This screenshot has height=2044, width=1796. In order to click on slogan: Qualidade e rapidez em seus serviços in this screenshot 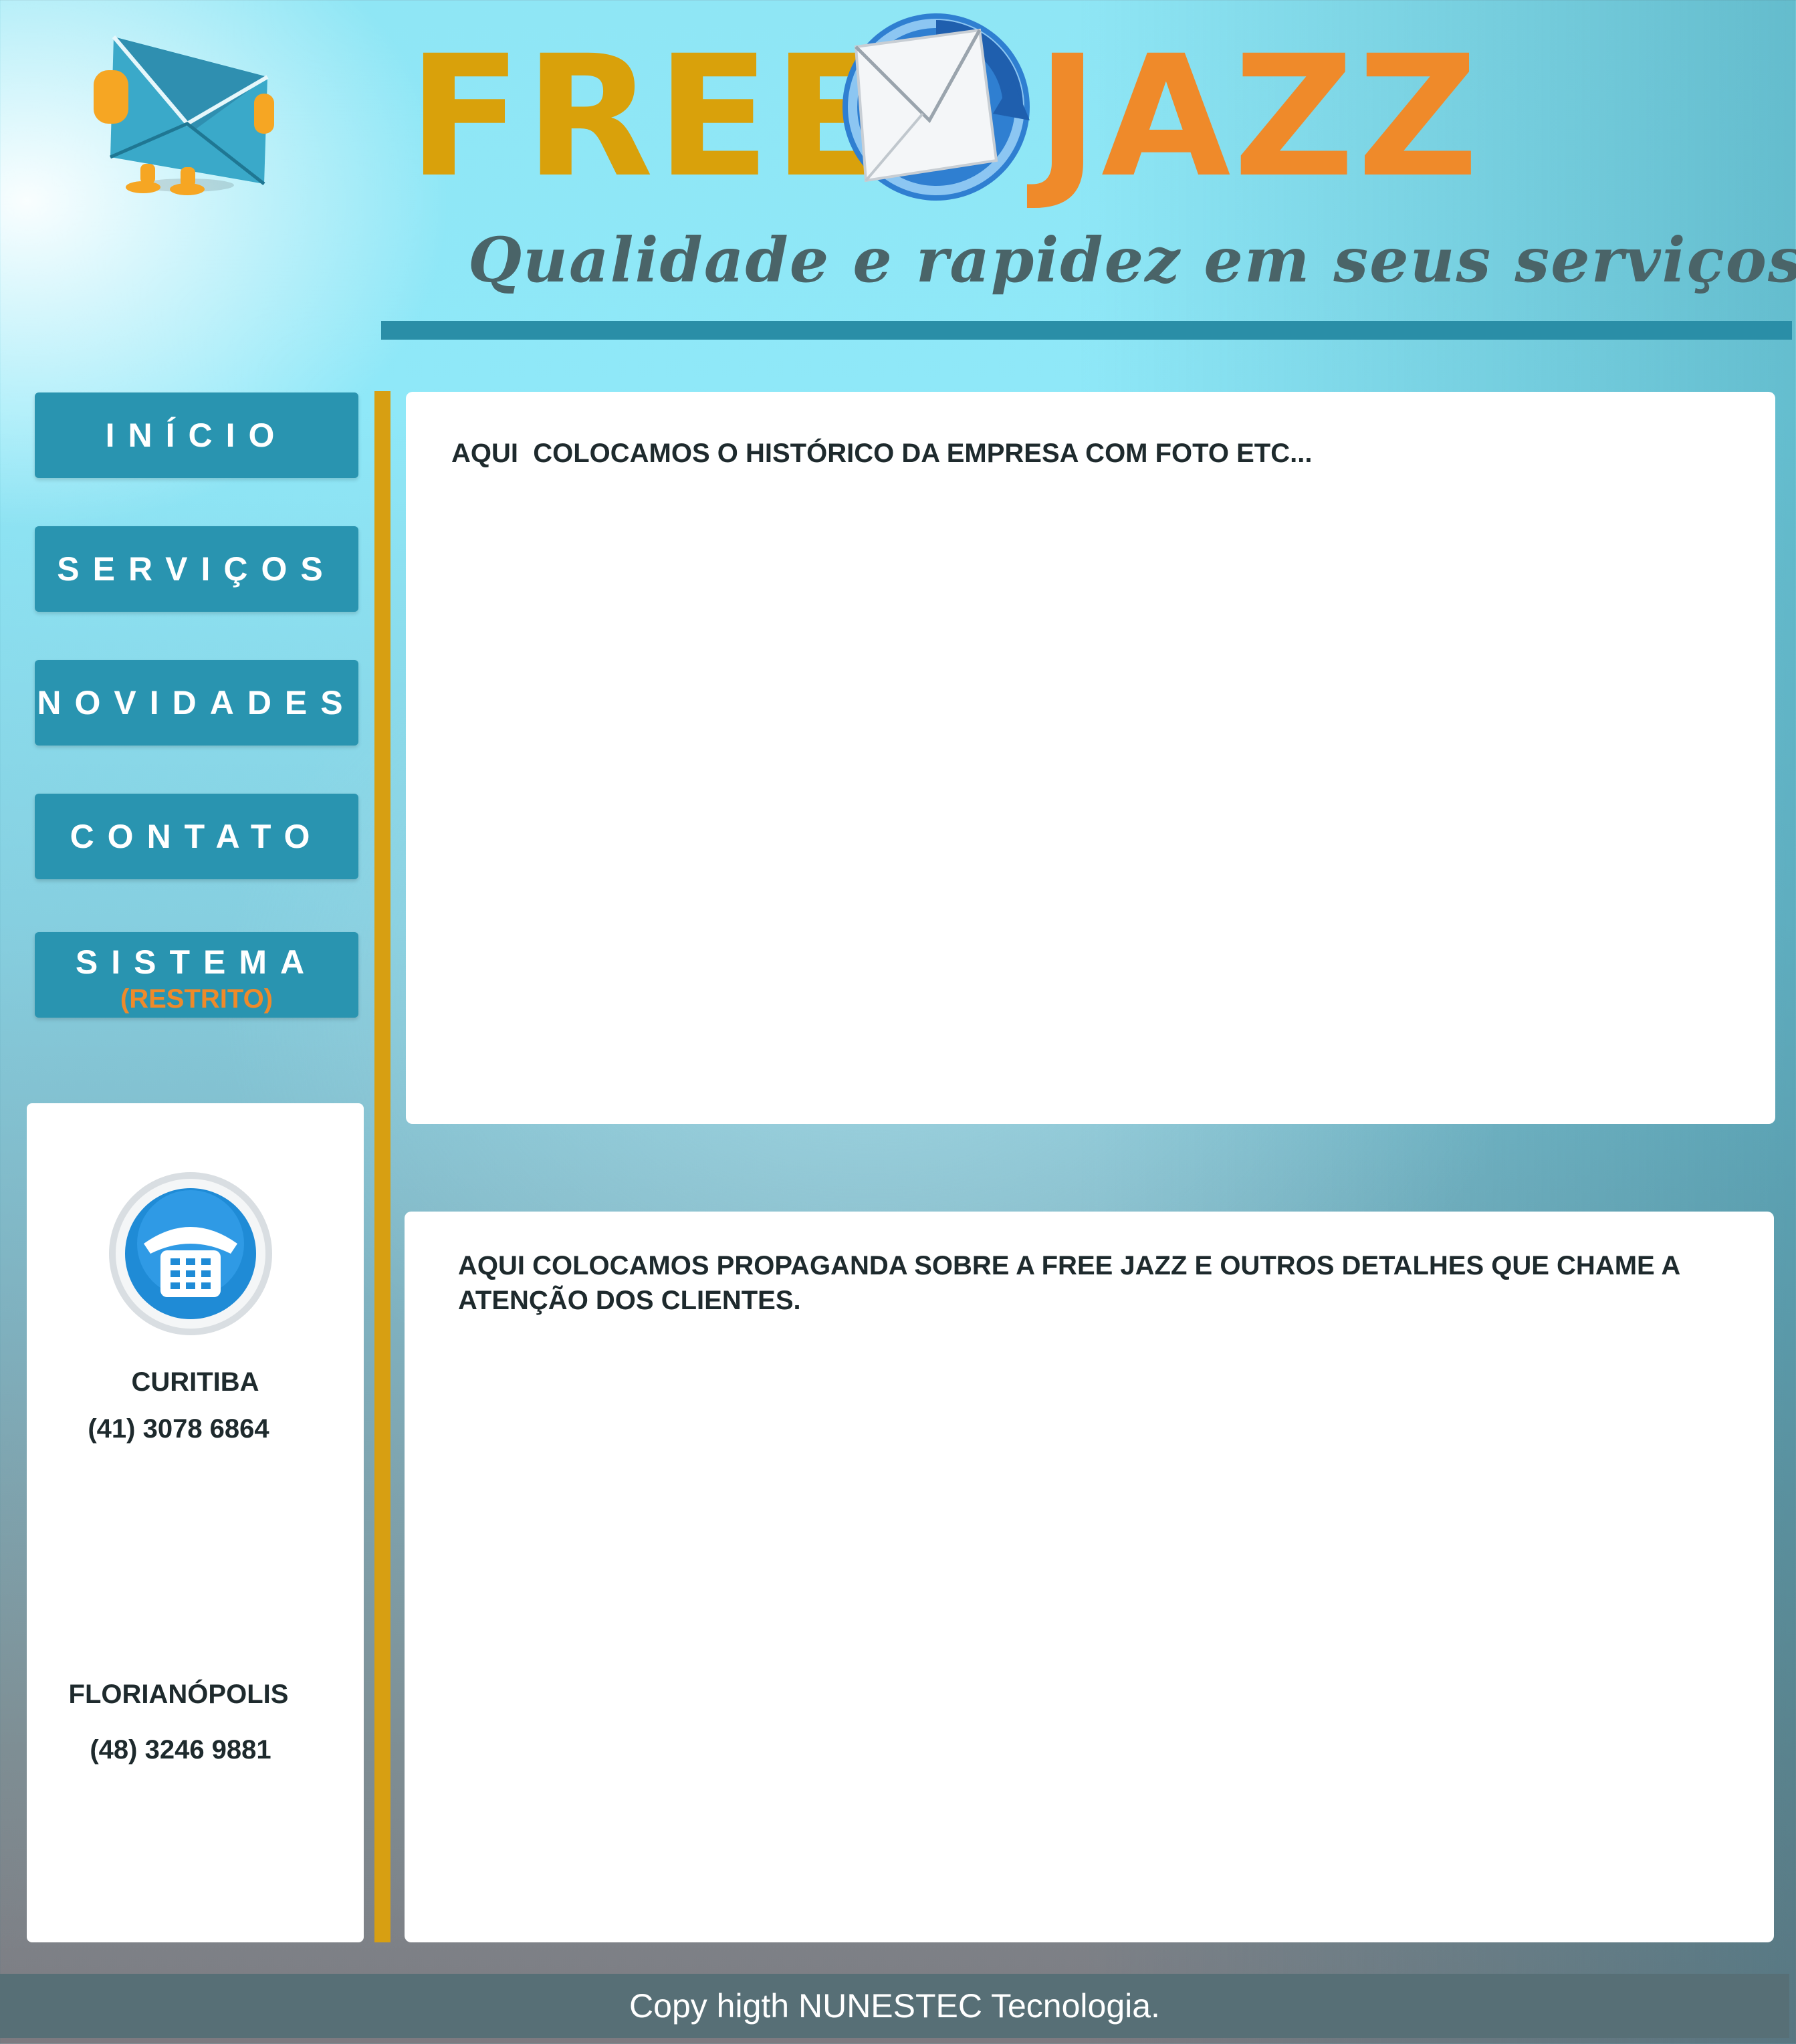, I will do `click(1132, 260)`.